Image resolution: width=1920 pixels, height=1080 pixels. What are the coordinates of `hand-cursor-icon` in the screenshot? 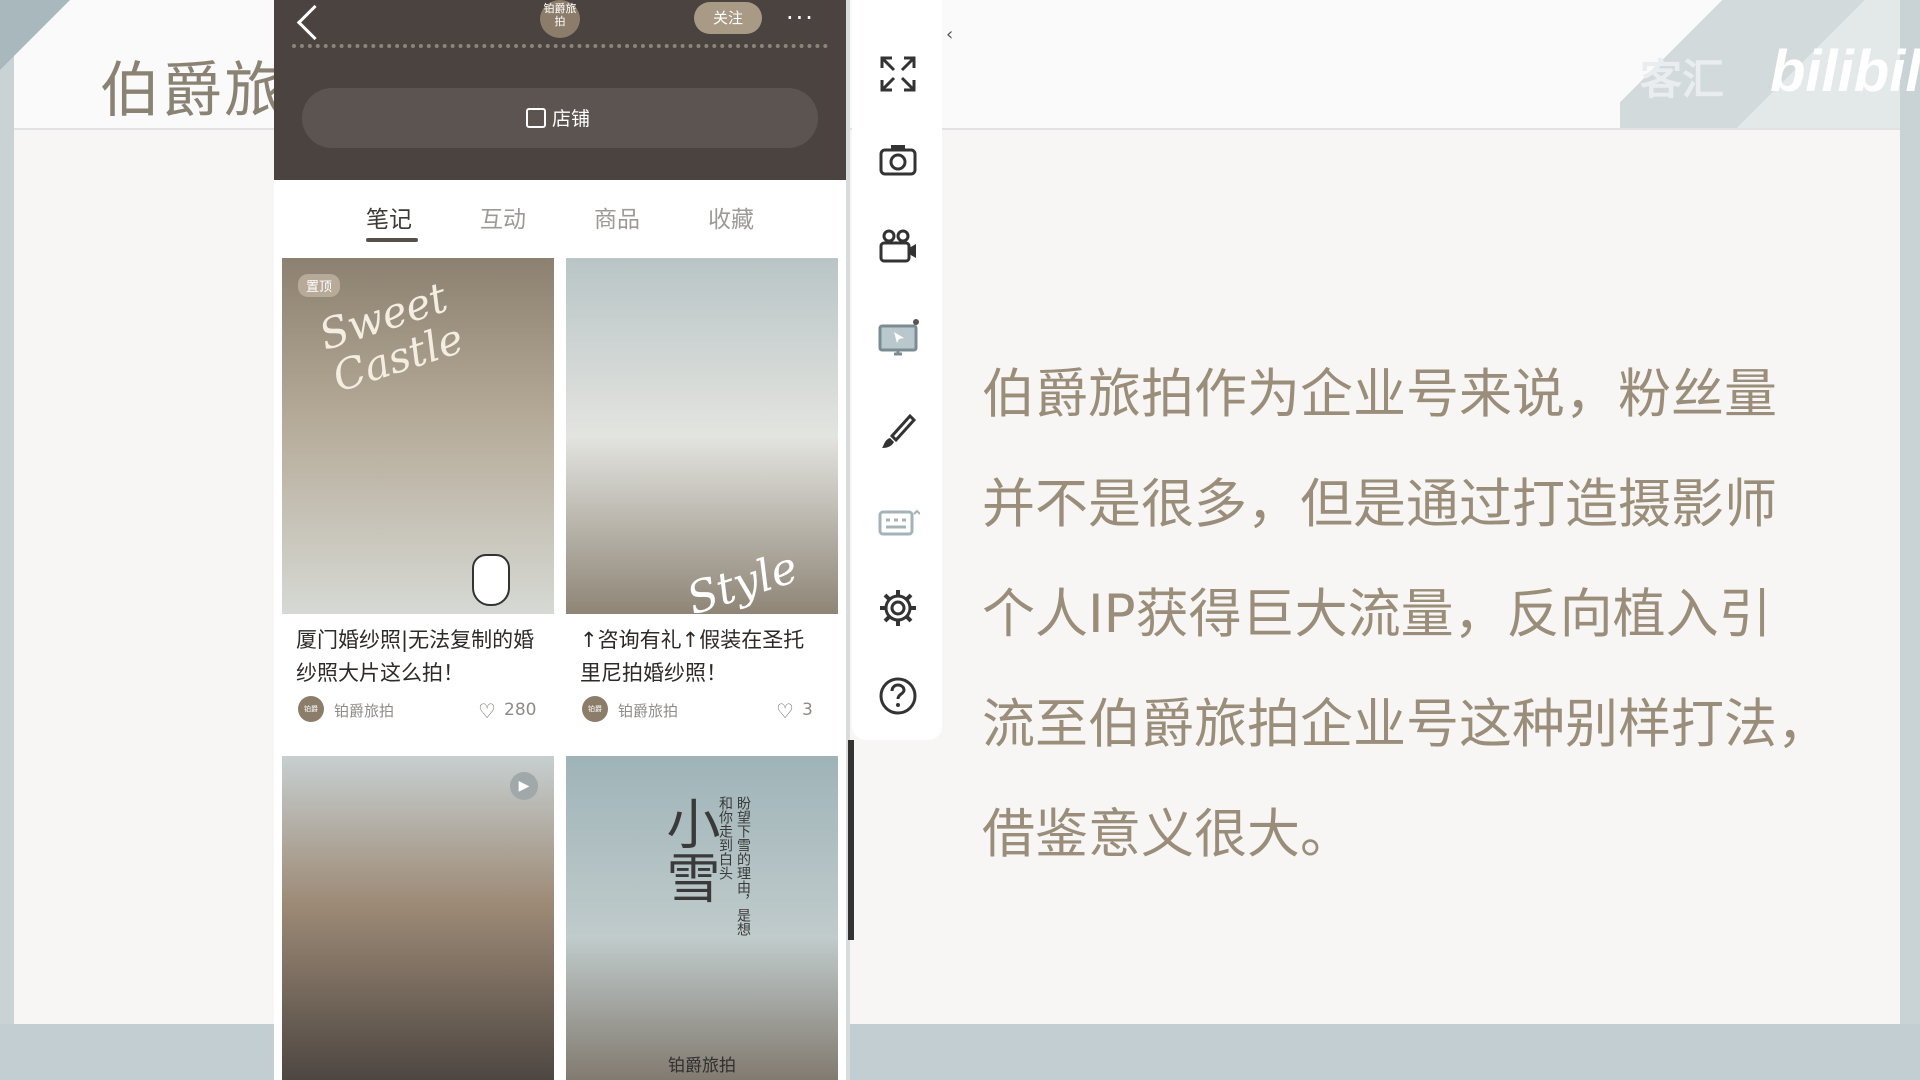 It's located at (491, 580).